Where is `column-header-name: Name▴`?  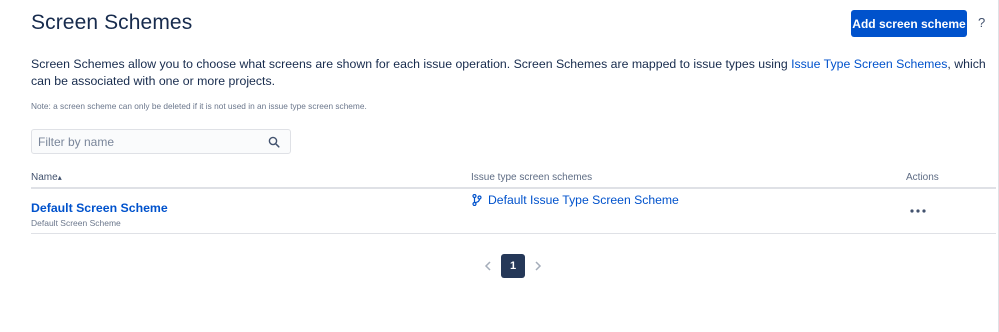 column-header-name: Name▴ is located at coordinates (46, 177).